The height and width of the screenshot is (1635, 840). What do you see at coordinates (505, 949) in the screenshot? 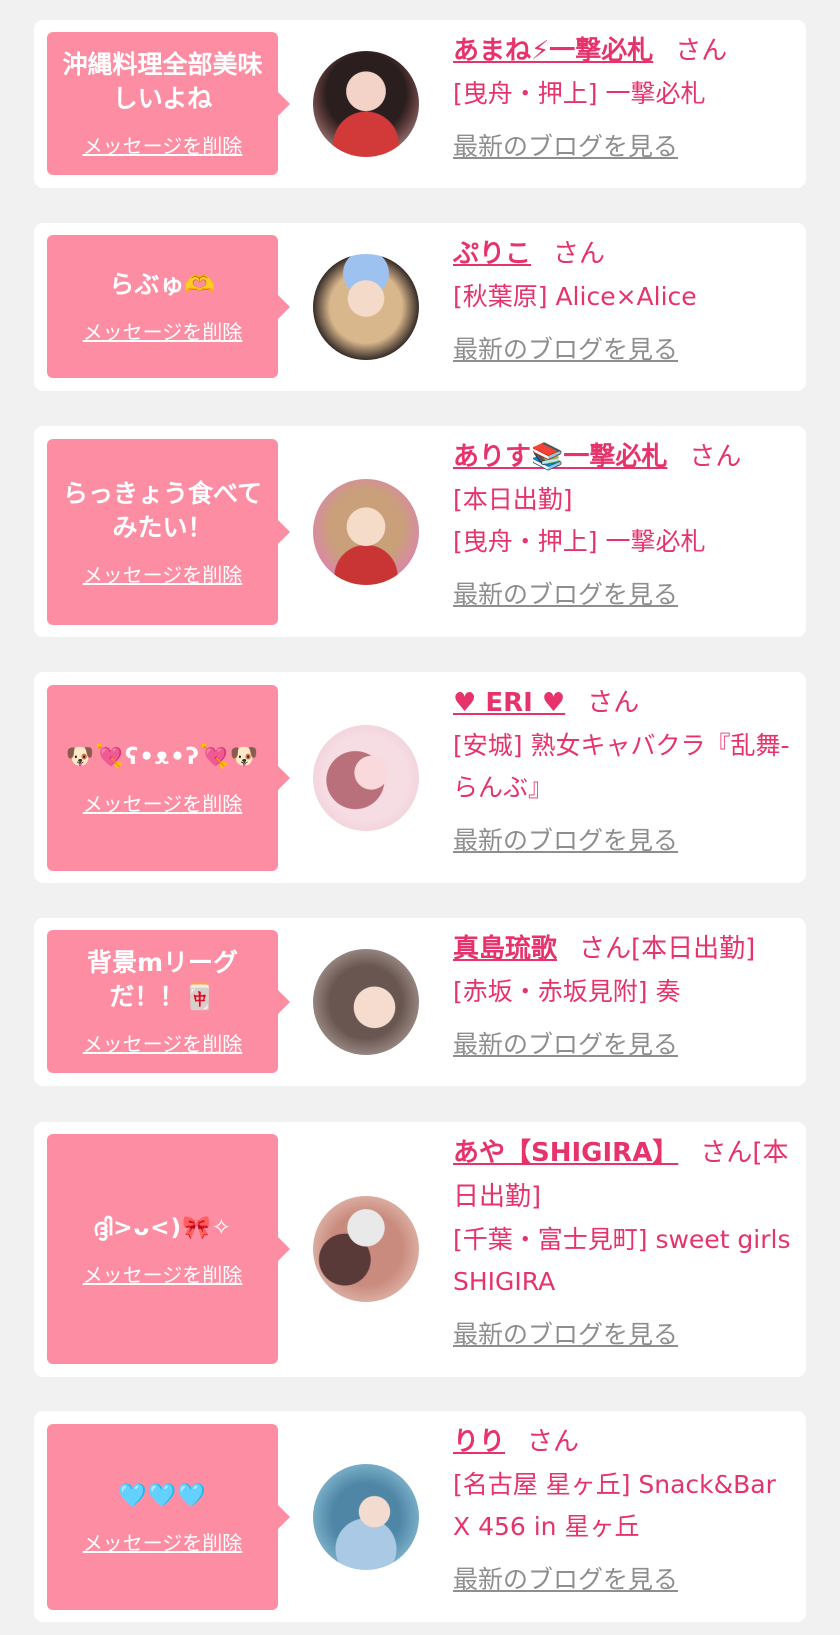
I see `profile-name-link: 真島琉歌` at bounding box center [505, 949].